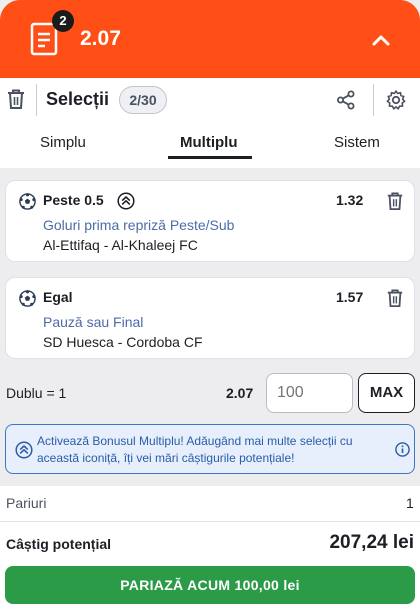 The image size is (420, 612). I want to click on bet-pick: Egal, so click(58, 297).